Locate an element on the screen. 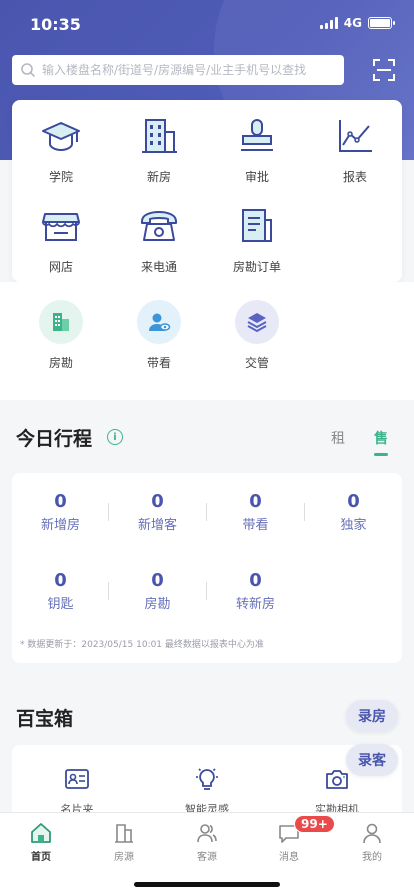 The image size is (414, 896). stat-new-house: 0 新增房 is located at coordinates (60, 512).